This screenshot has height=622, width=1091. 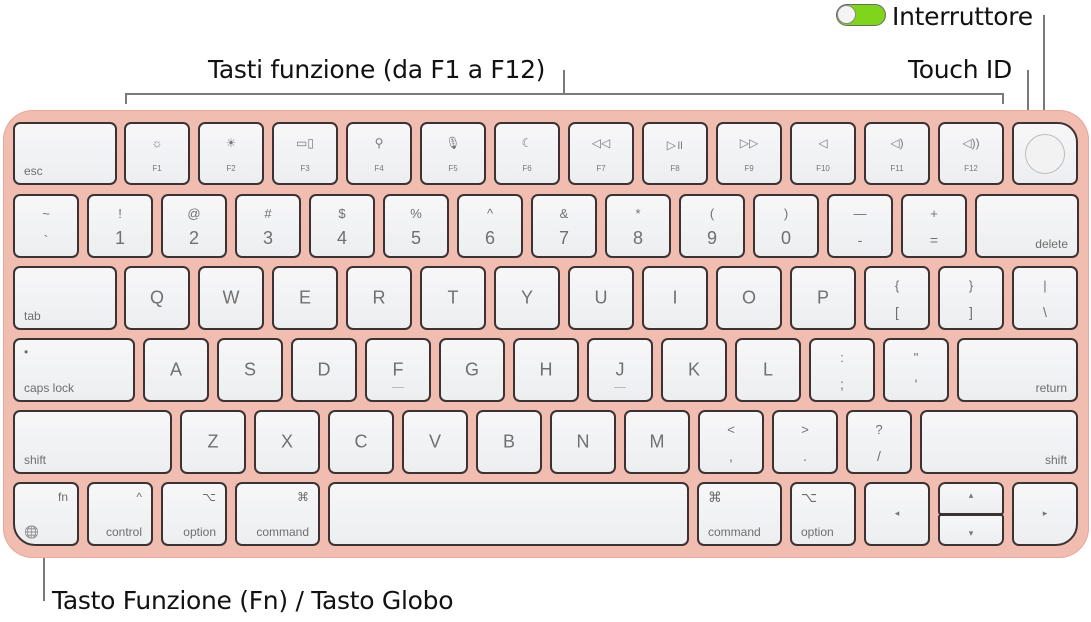 I want to click on key-w: W, so click(x=231, y=298).